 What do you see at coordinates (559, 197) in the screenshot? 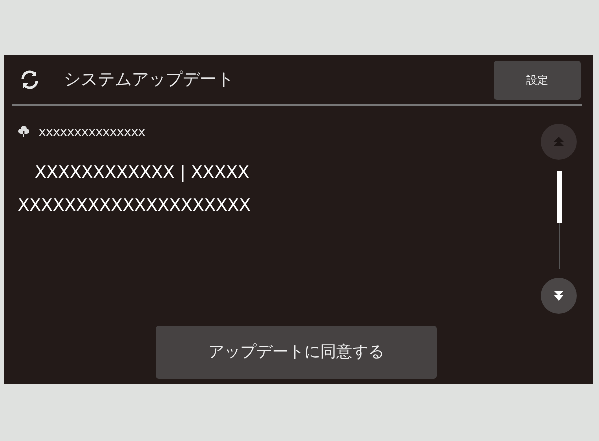
I see `scrollbar-thumb` at bounding box center [559, 197].